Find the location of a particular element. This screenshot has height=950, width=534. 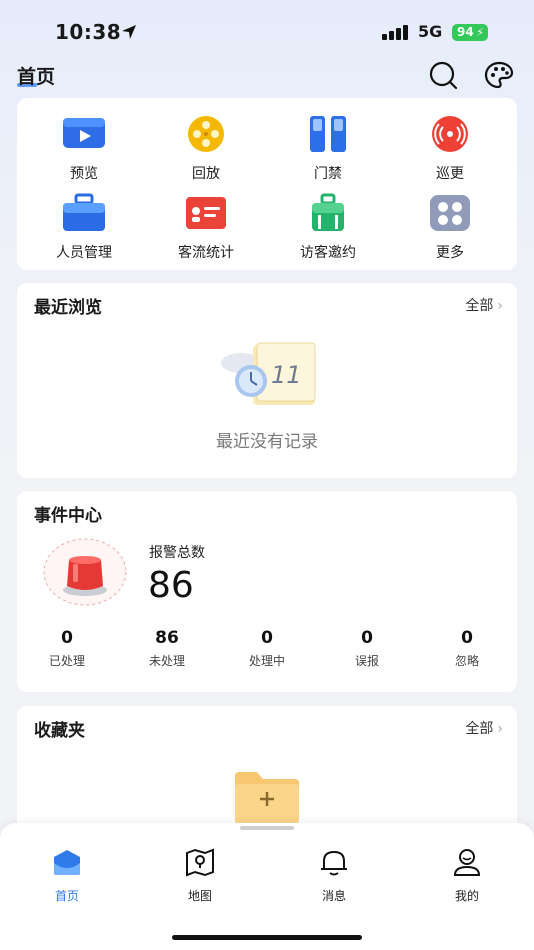

grid-item-label: 访客邀约 is located at coordinates (328, 253).